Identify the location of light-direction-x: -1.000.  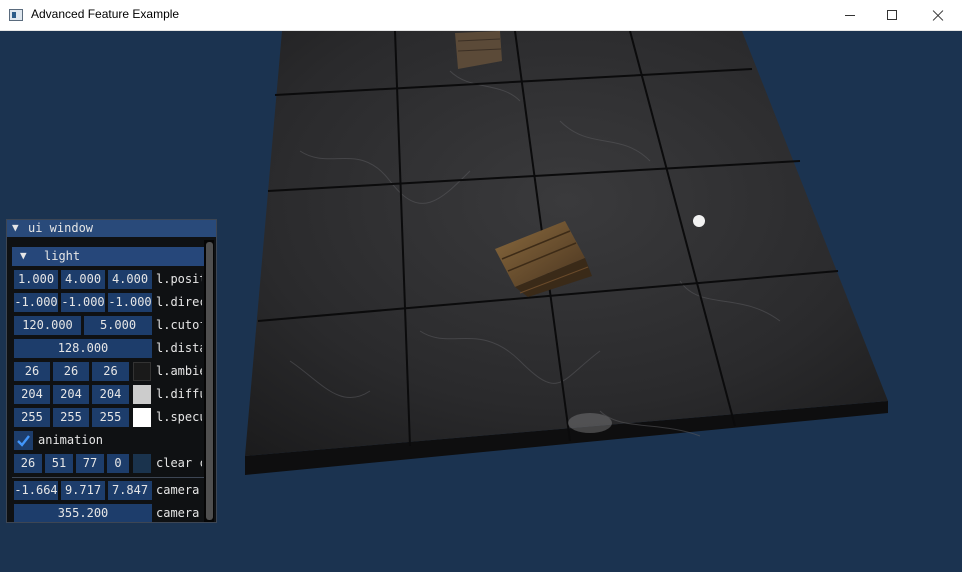
(36, 302).